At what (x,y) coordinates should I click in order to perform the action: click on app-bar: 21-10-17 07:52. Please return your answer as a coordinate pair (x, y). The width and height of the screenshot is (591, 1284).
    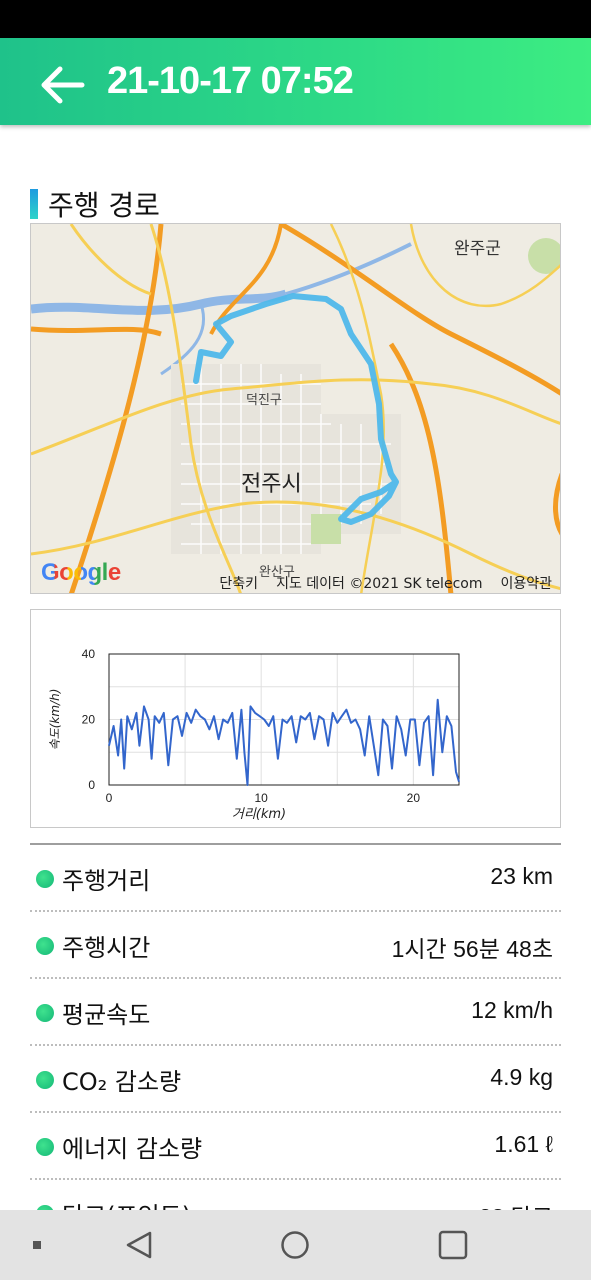
    Looking at the image, I should click on (295, 81).